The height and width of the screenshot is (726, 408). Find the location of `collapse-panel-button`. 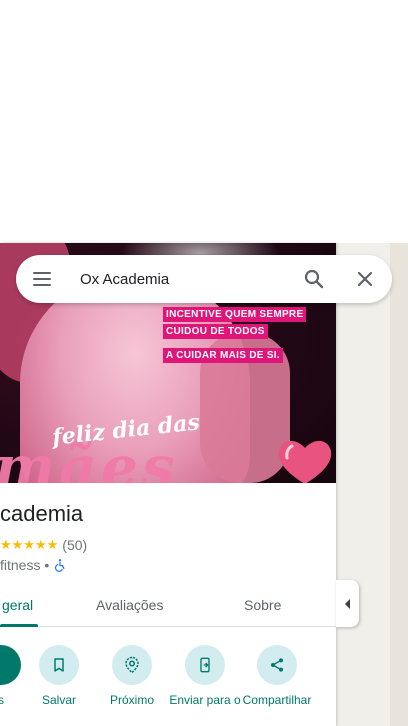

collapse-panel-button is located at coordinates (347, 603).